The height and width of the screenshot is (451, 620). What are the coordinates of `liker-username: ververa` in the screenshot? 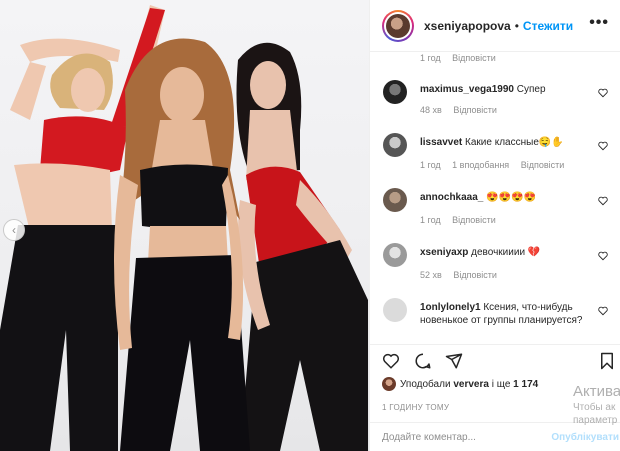 It's located at (471, 384).